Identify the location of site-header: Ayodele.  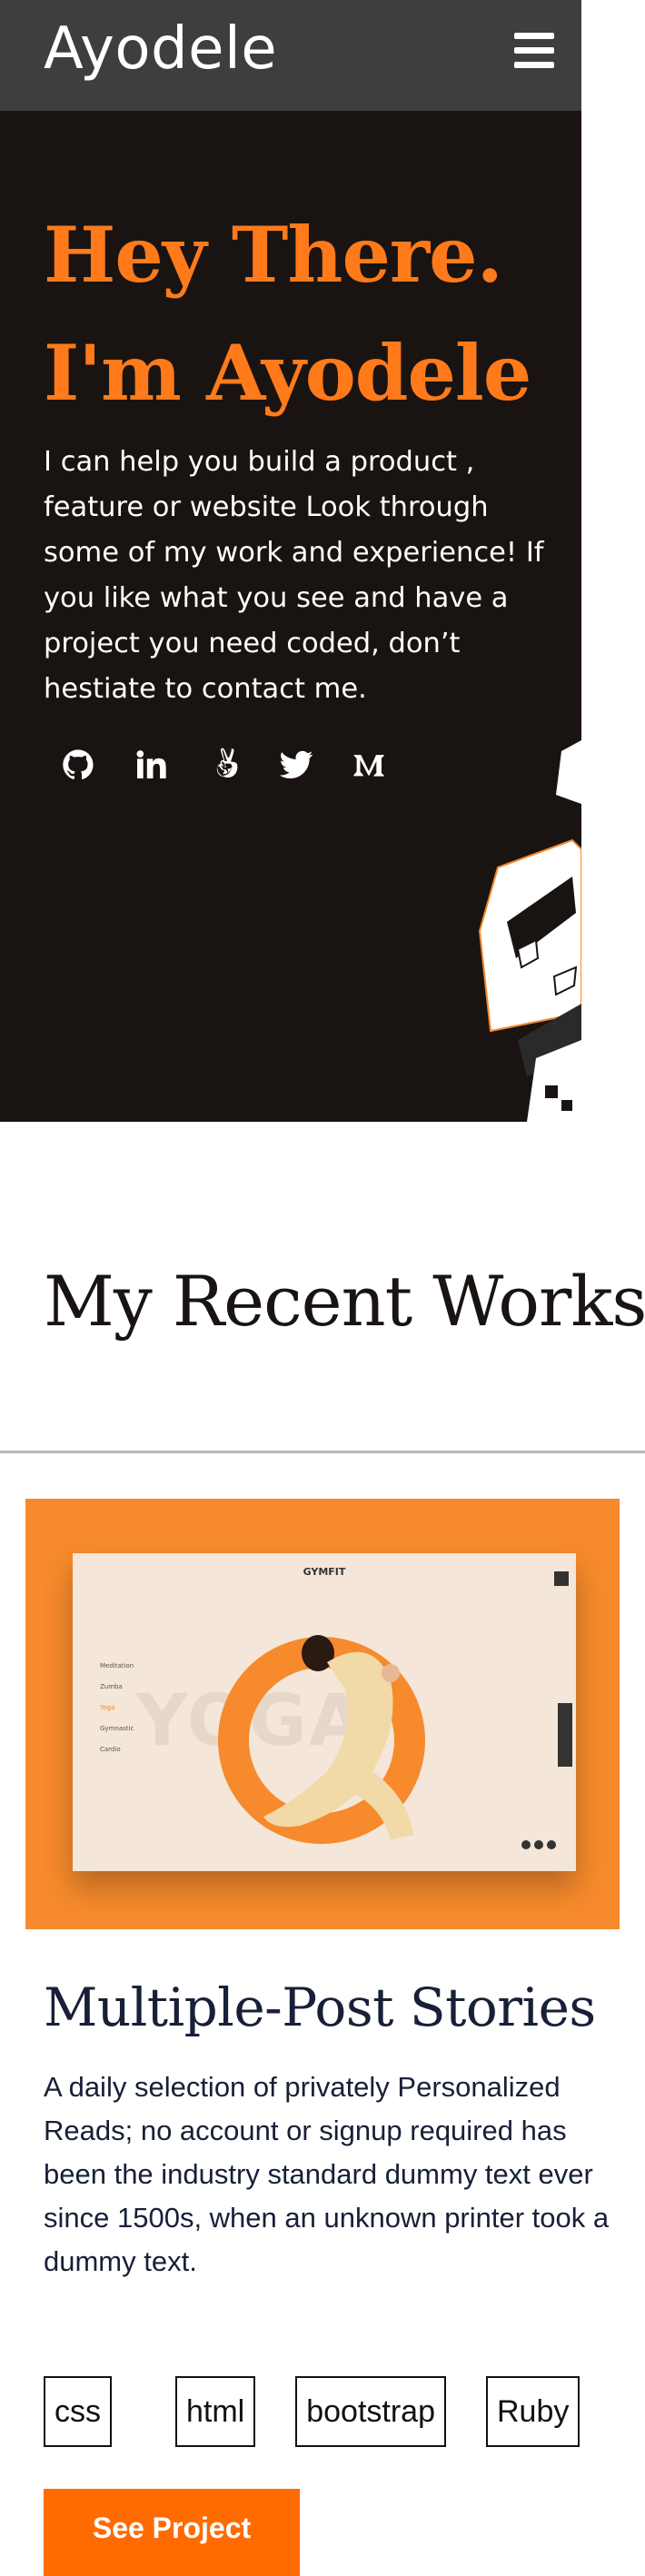
(290, 55).